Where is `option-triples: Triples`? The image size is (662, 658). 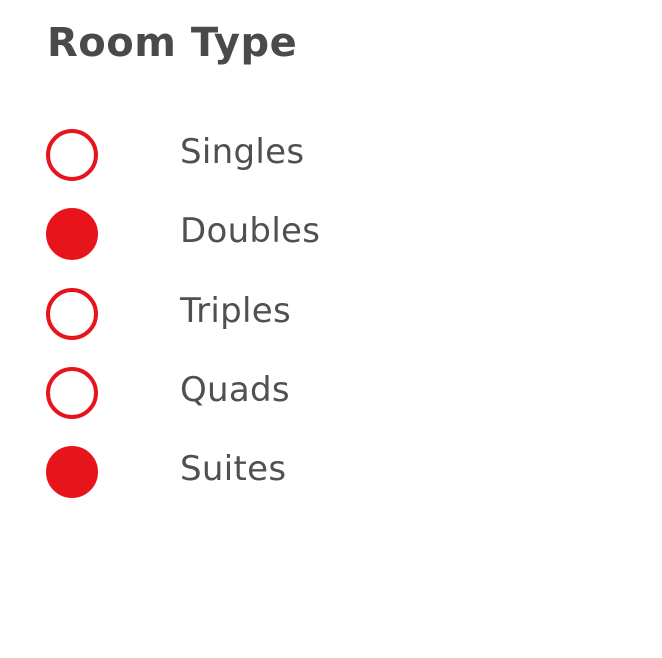 option-triples: Triples is located at coordinates (200, 313).